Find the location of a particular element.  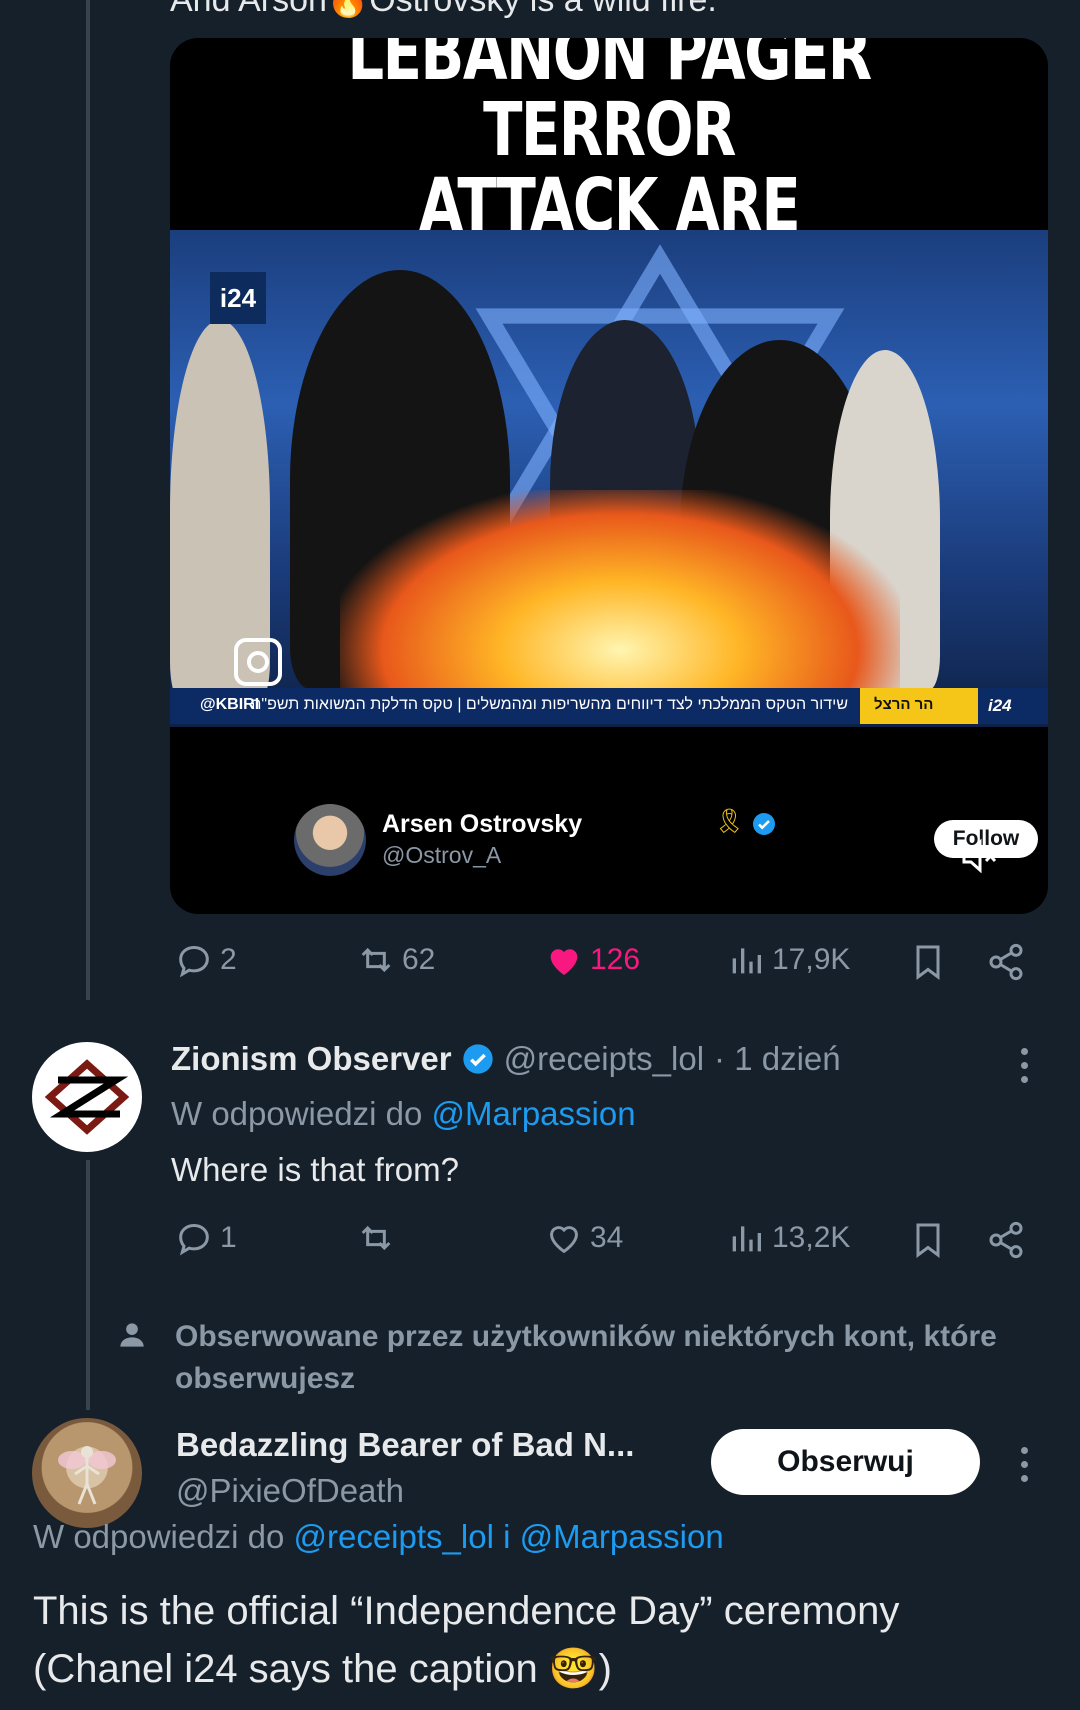

mention-link: @receipts_lol is located at coordinates (393, 1536).